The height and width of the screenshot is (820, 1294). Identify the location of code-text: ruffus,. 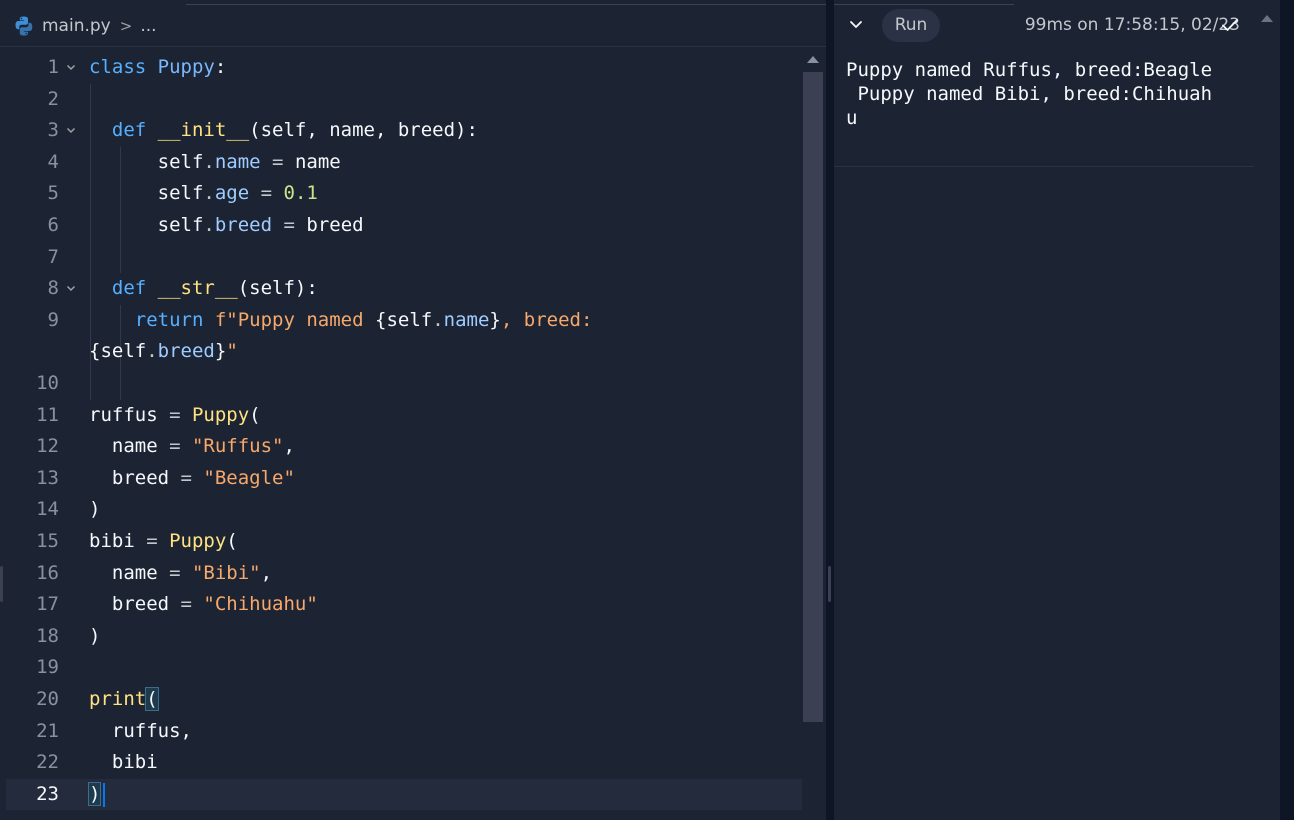
(140, 731).